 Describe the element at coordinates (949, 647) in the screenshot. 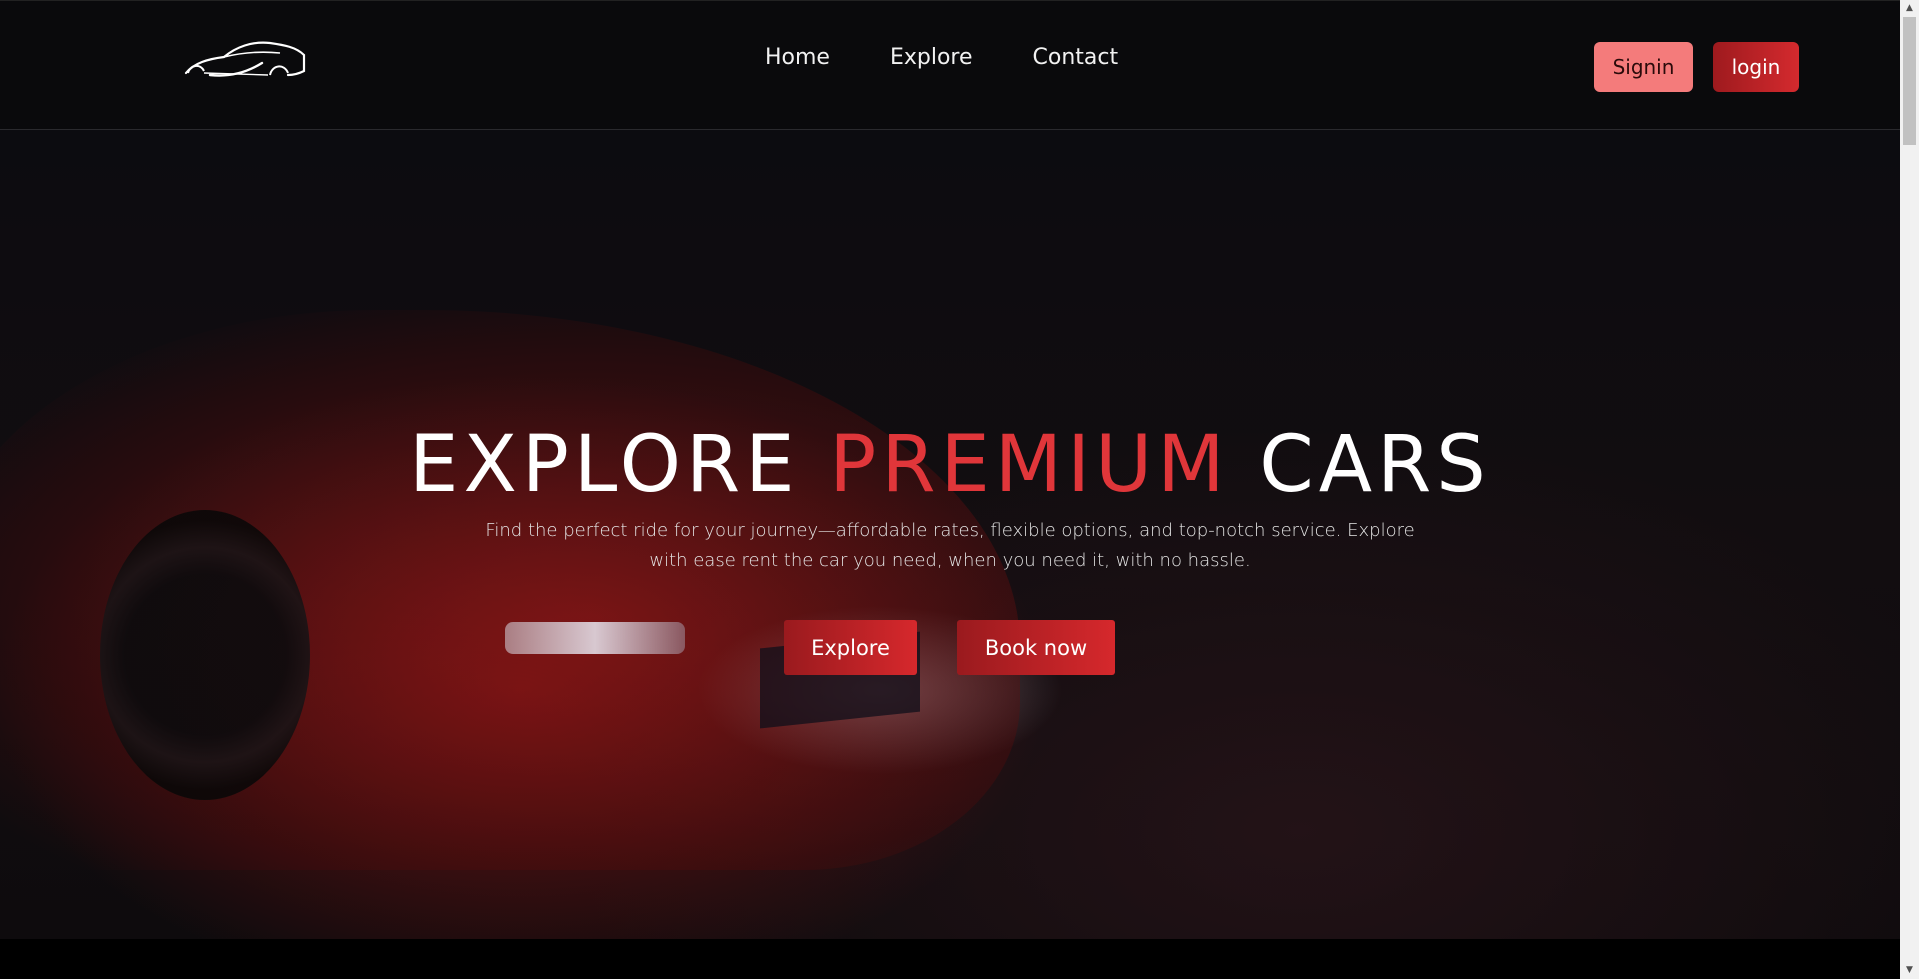

I see `hero-buttons: Explore Book now` at that location.